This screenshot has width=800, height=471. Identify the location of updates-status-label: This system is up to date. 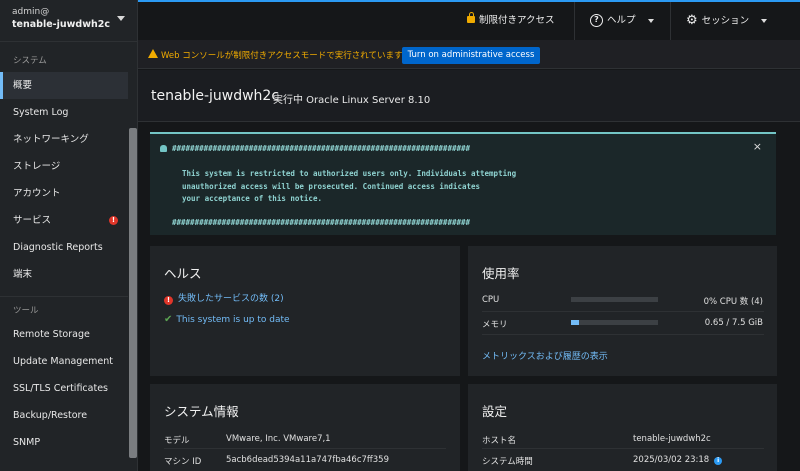
(233, 320).